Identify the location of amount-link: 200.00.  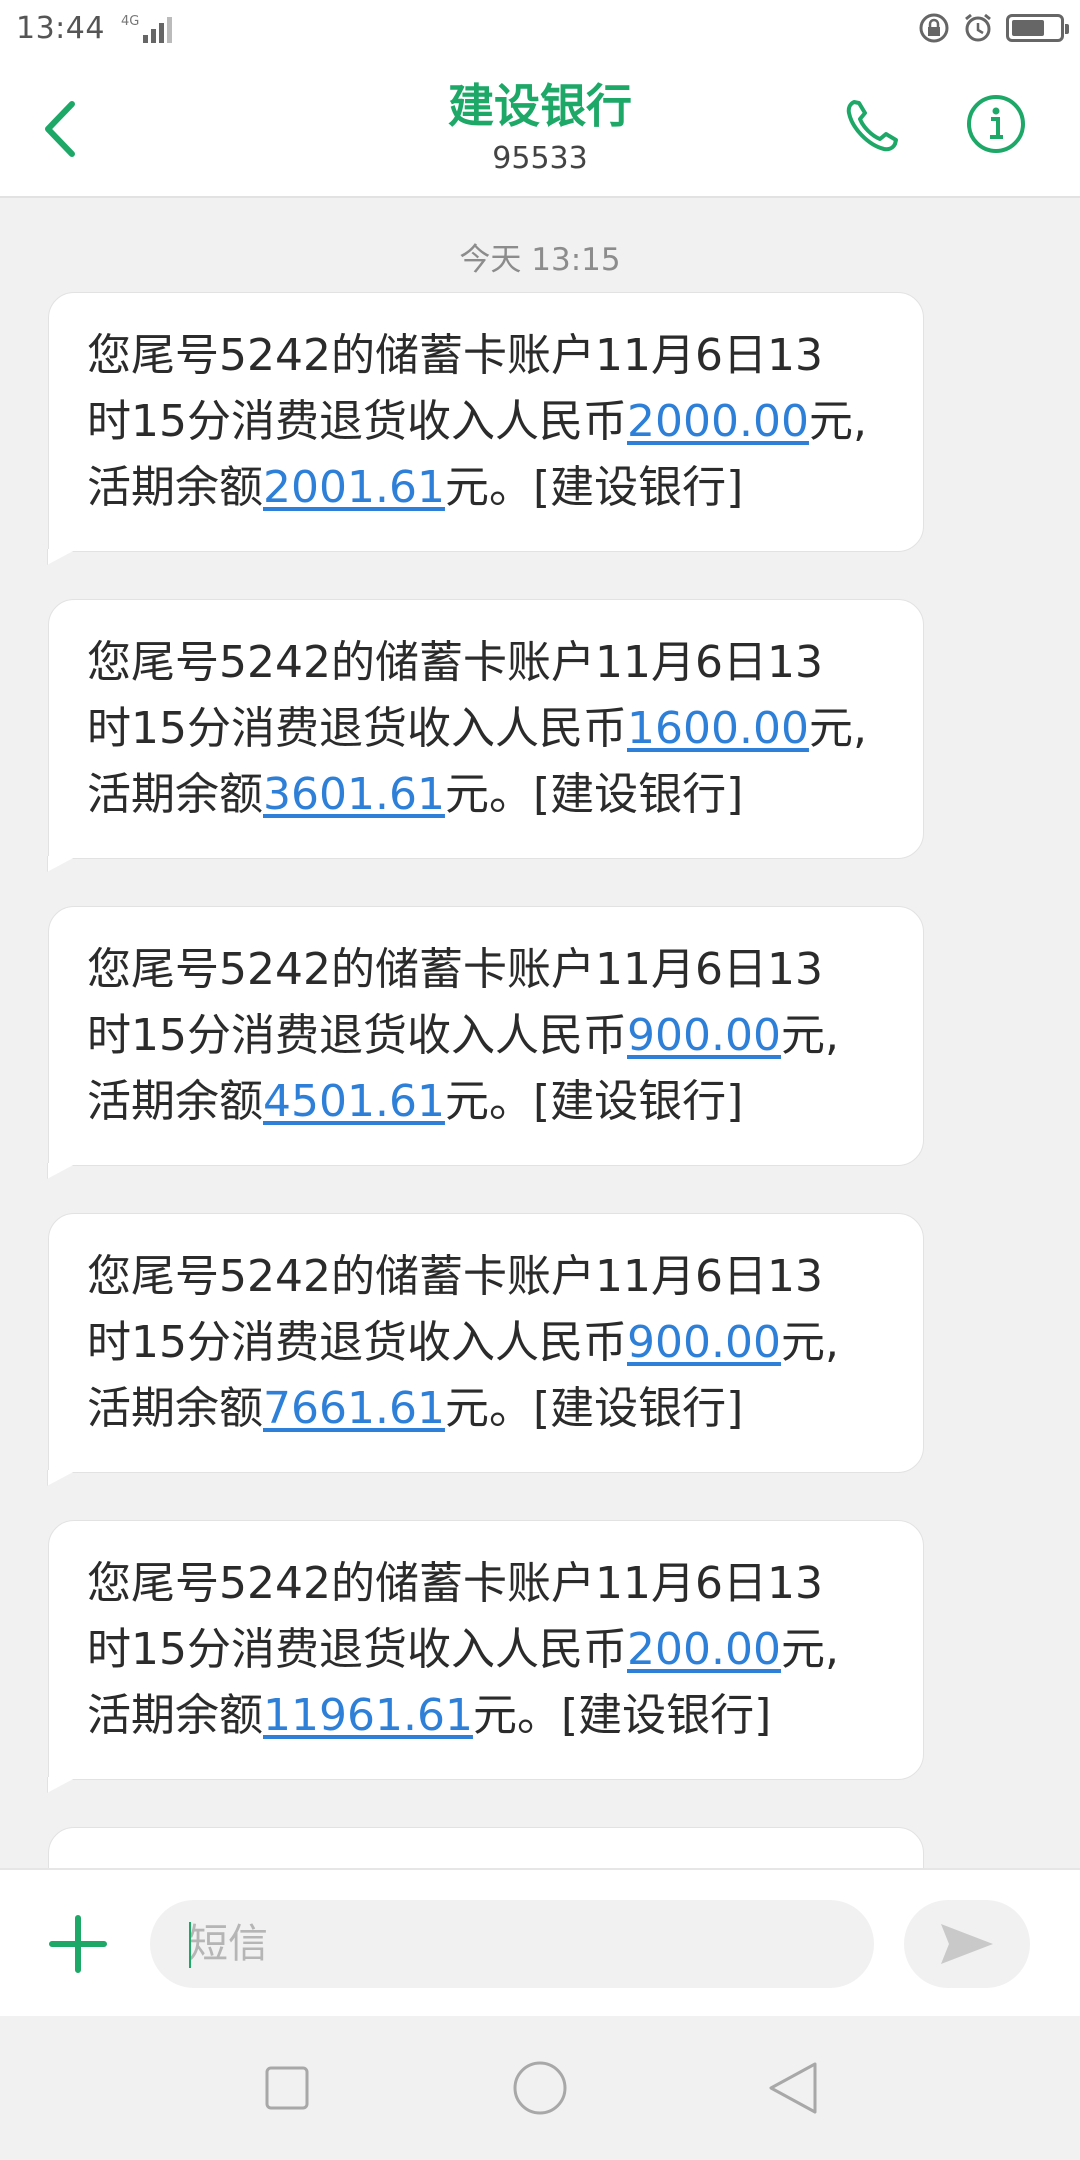
(704, 1649).